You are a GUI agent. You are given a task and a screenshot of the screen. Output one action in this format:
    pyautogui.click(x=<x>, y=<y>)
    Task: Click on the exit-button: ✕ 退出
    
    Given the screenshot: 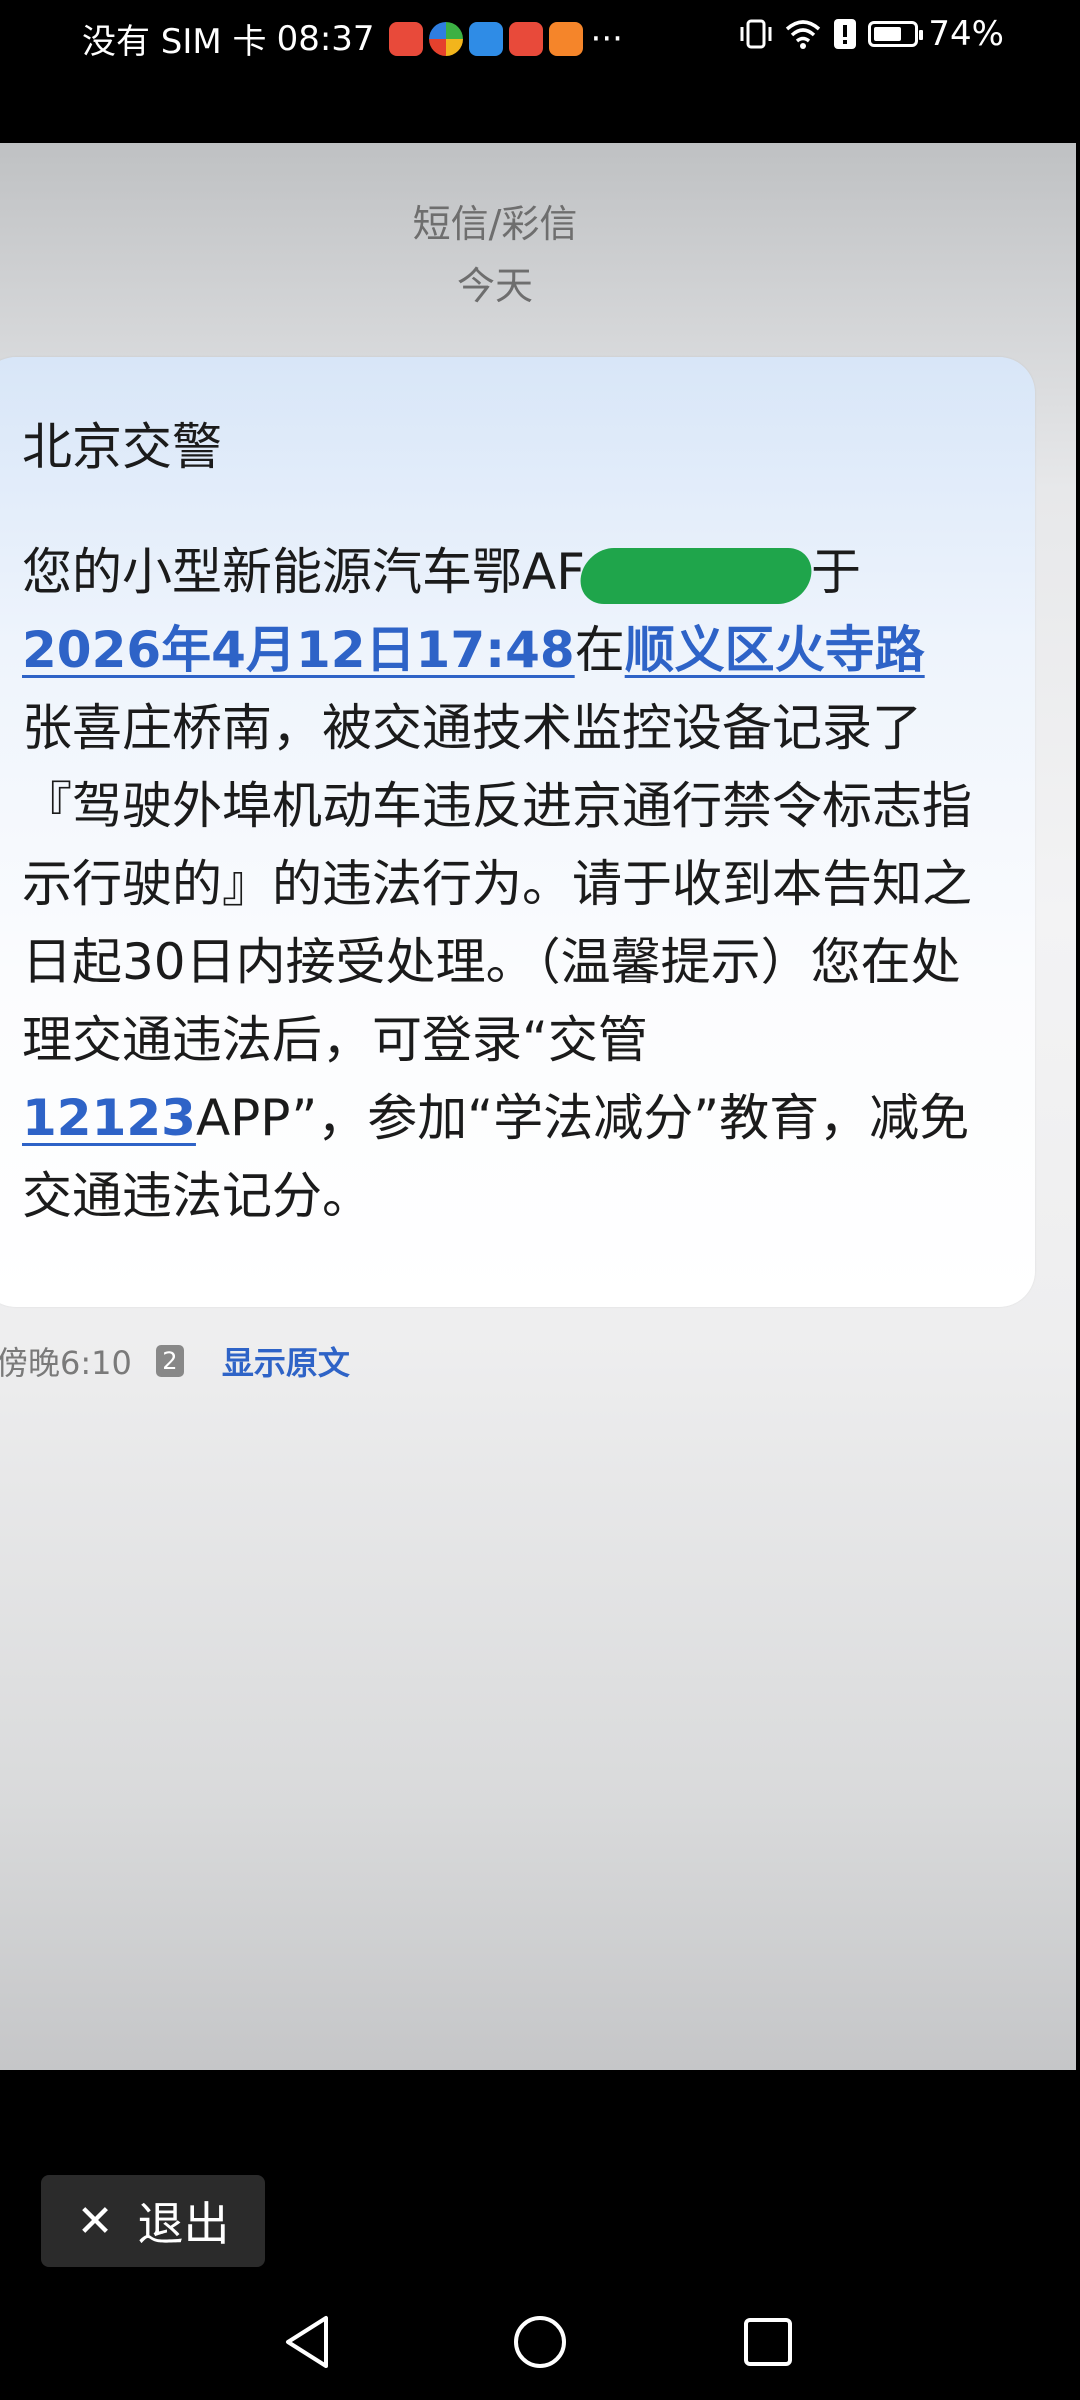 What is the action you would take?
    pyautogui.click(x=153, y=2221)
    